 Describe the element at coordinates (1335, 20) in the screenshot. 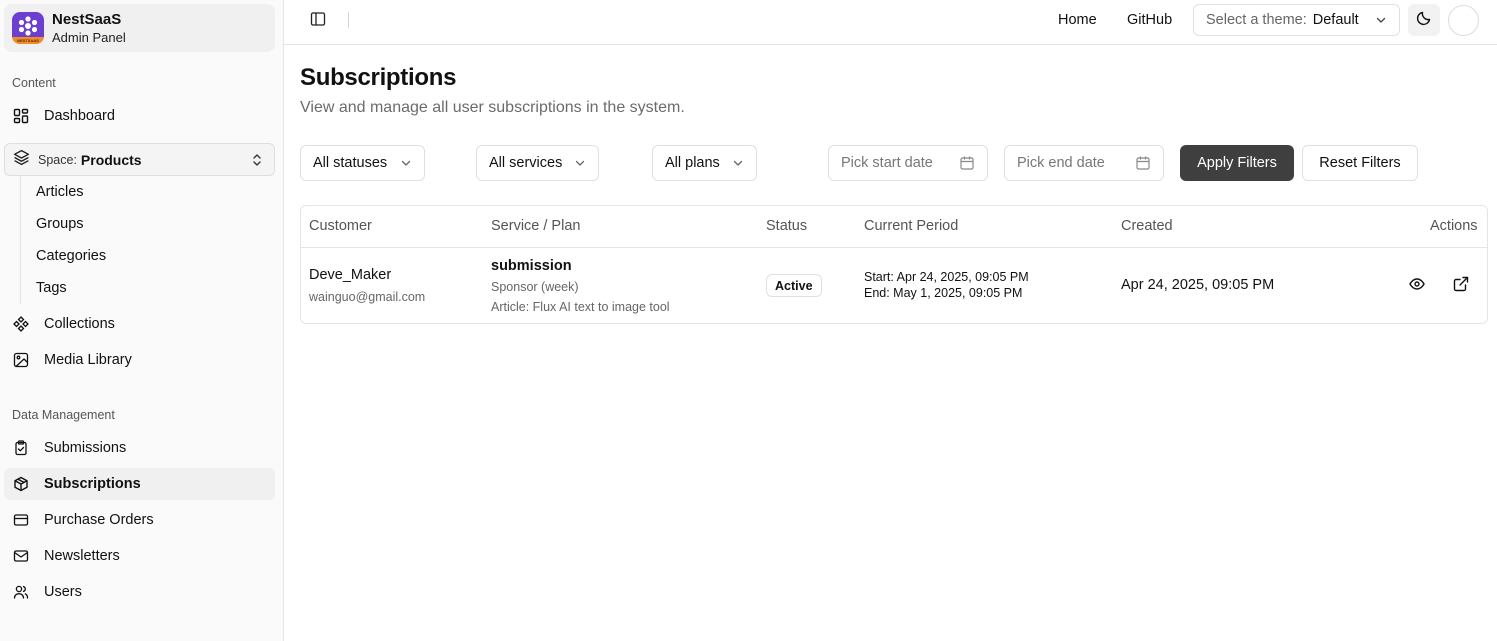

I see `theme-select-value: Default` at that location.